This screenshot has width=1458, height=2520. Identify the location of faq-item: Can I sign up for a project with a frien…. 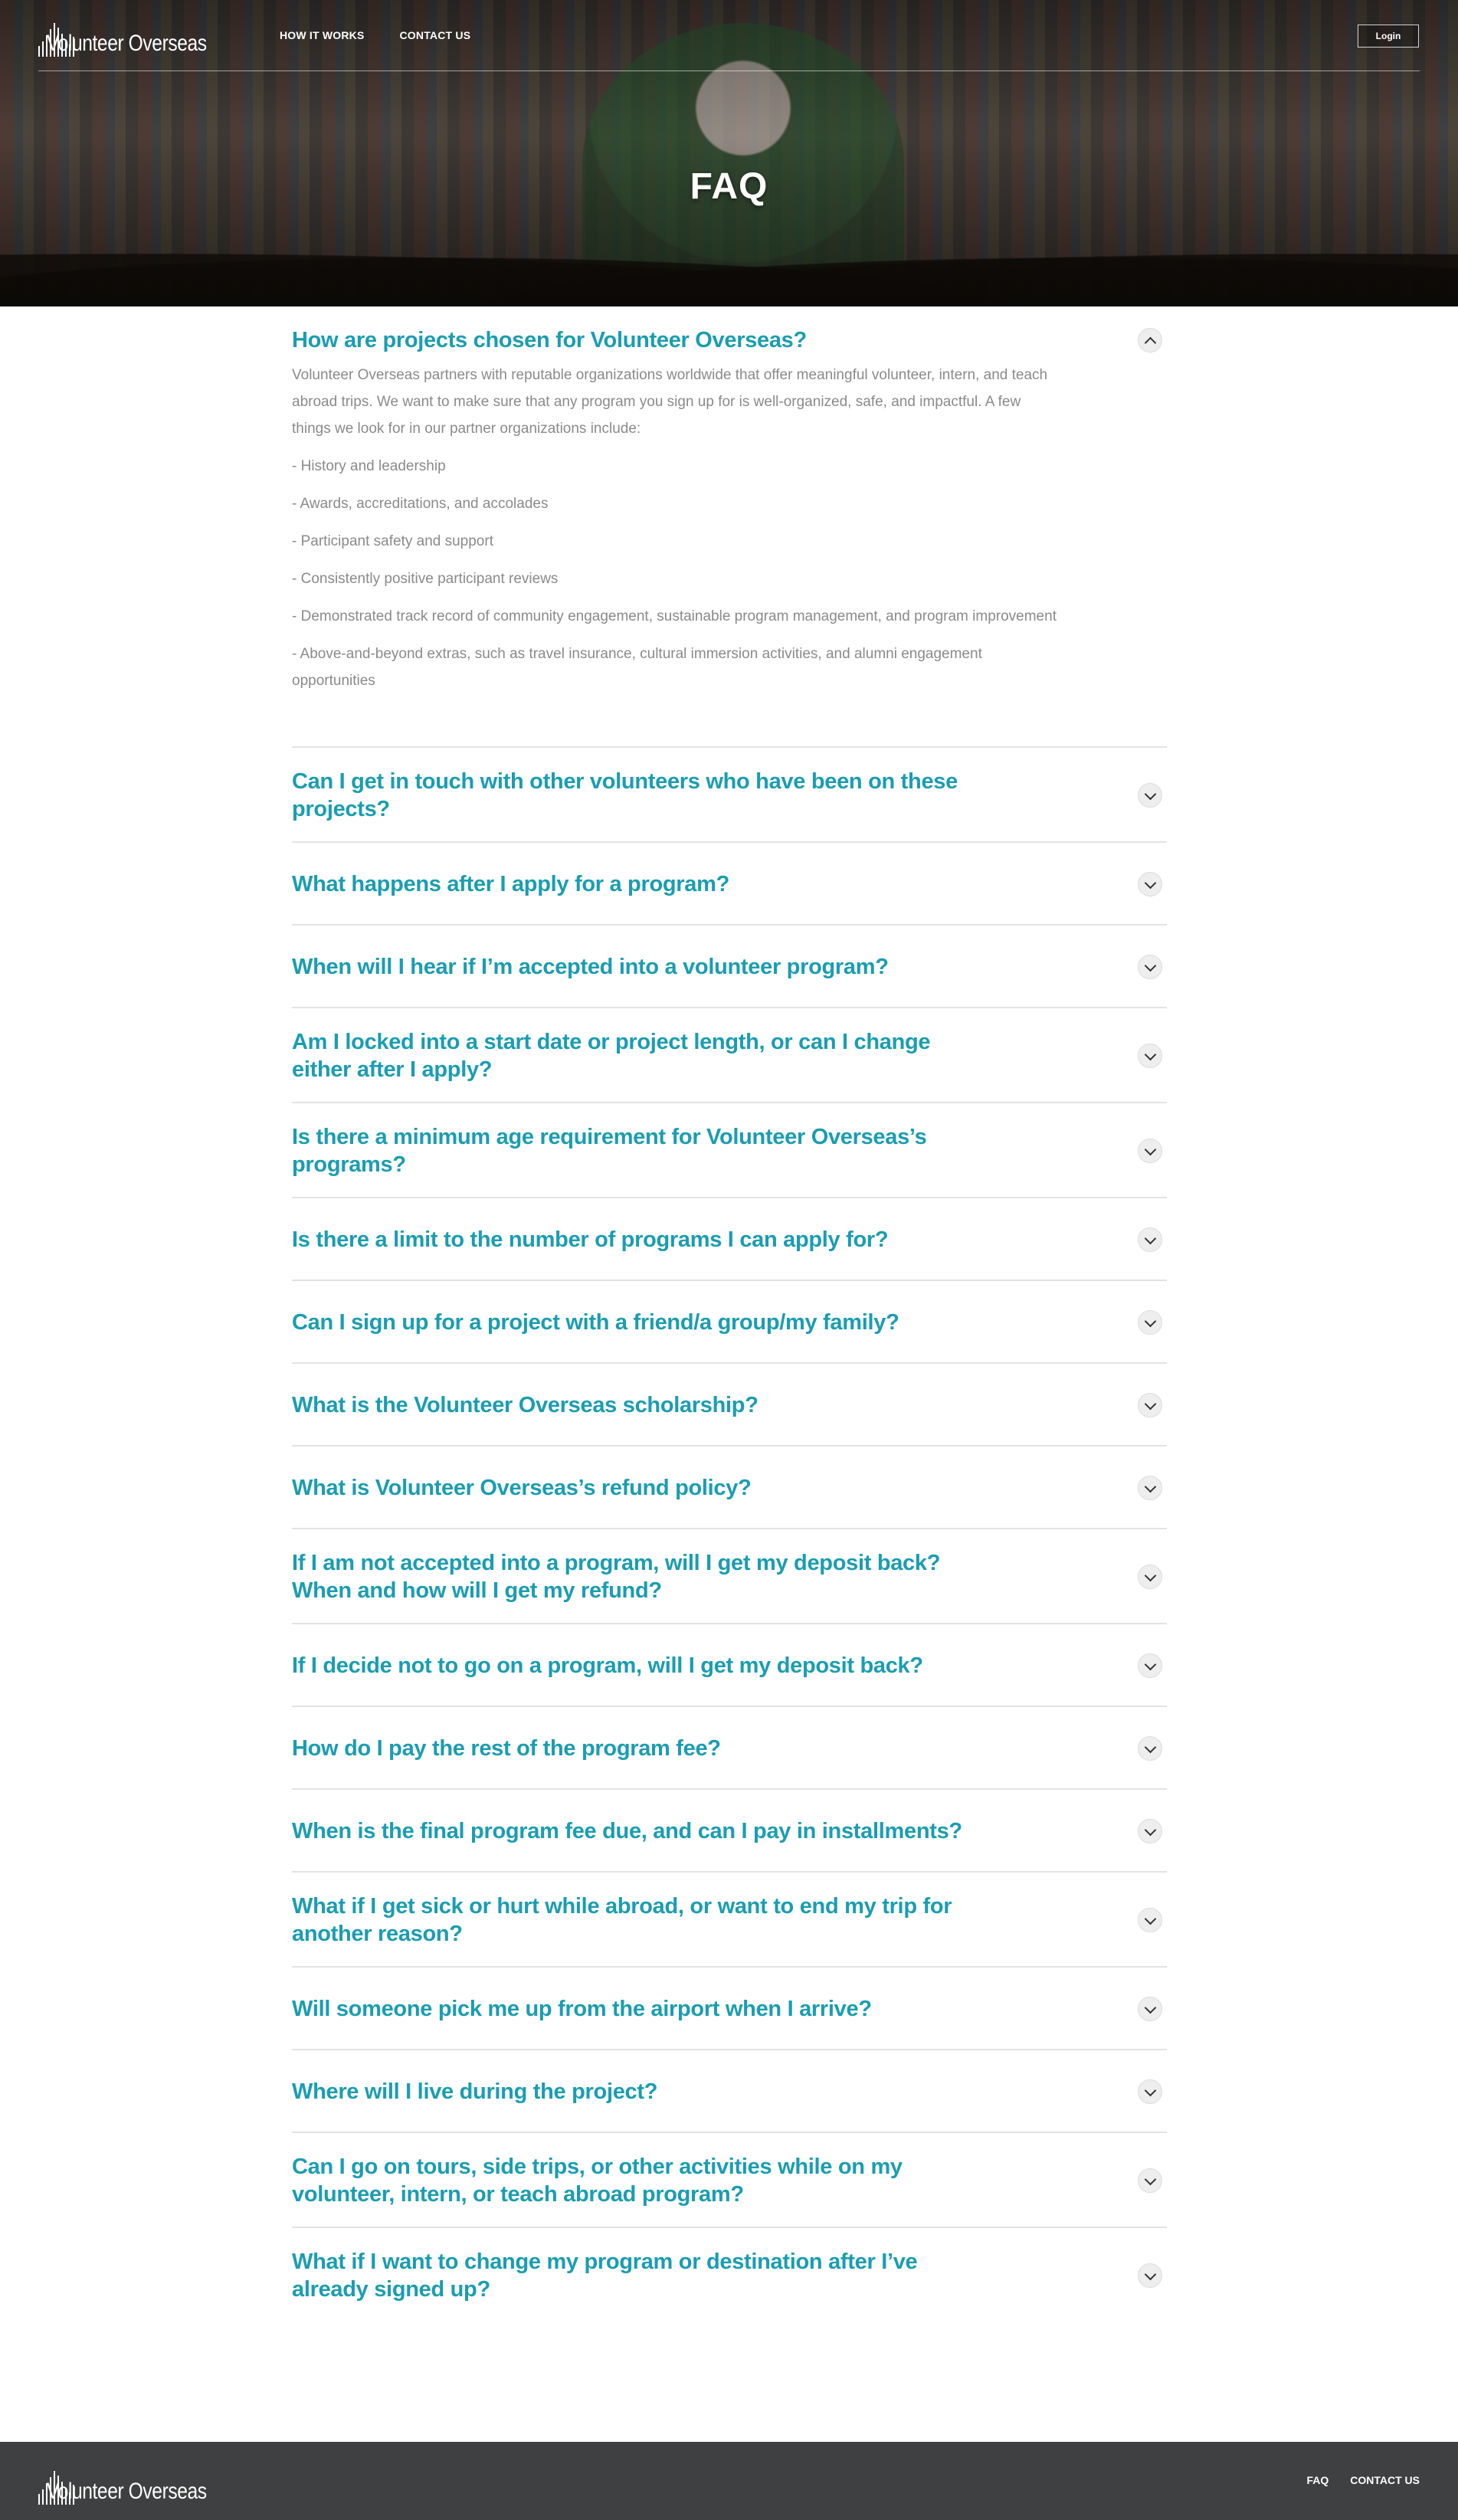
(729, 1323).